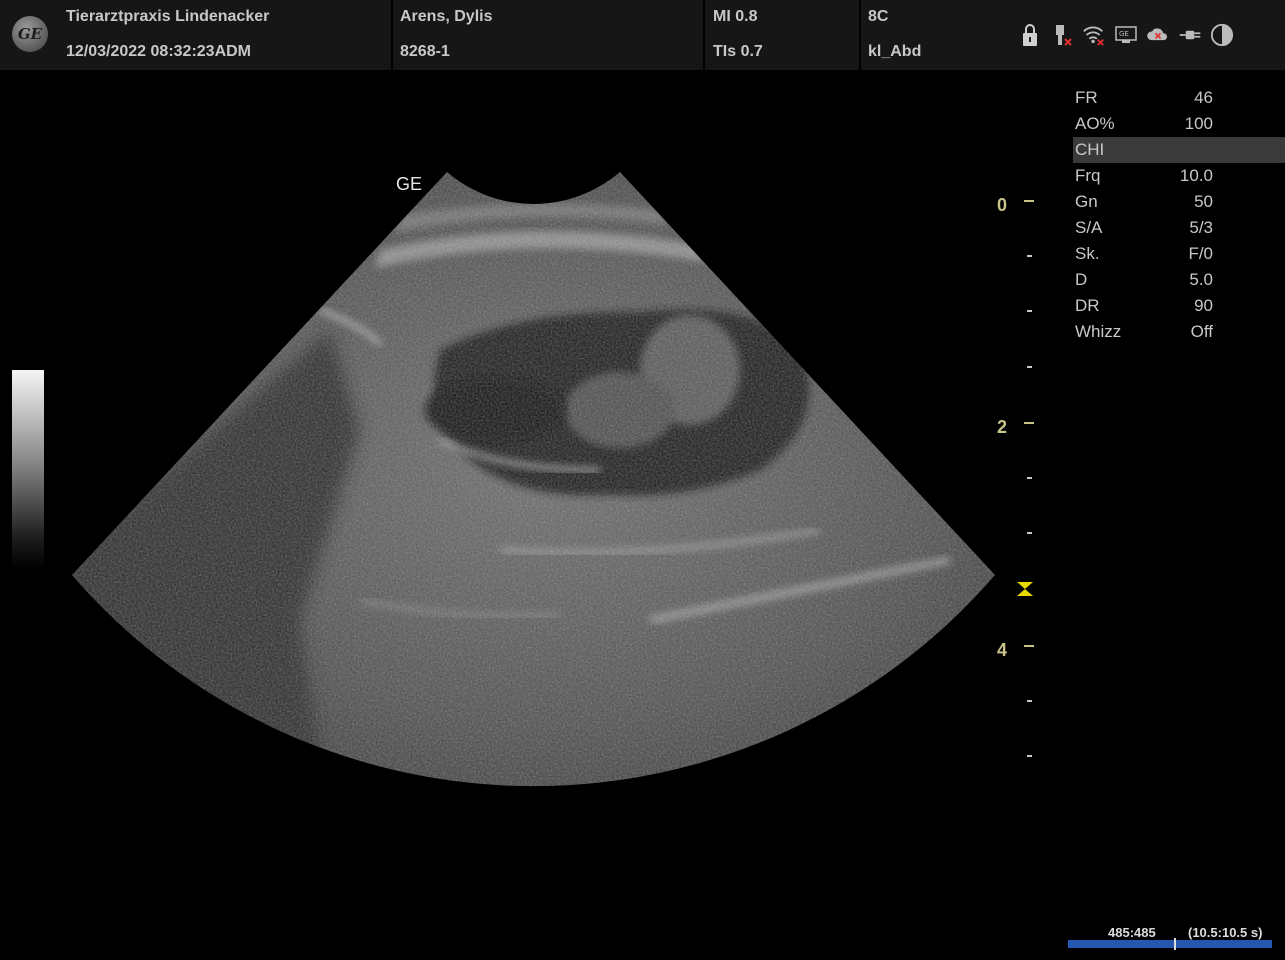  What do you see at coordinates (1170, 944) in the screenshot?
I see `cine-progress-bar` at bounding box center [1170, 944].